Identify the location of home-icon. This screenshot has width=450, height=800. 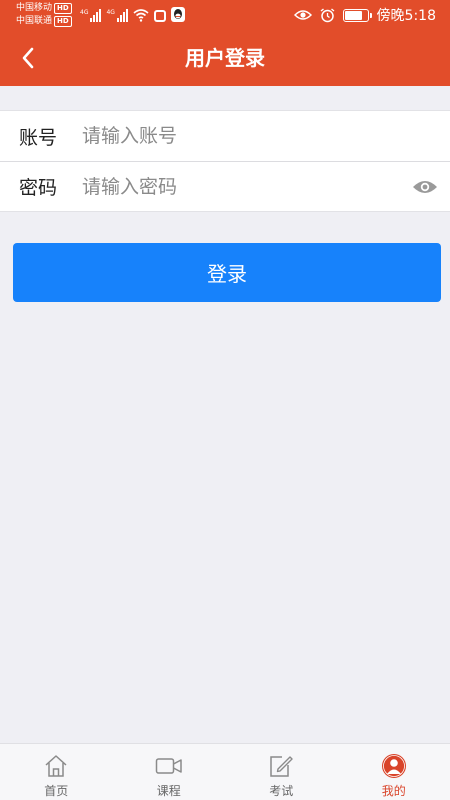
(56, 766).